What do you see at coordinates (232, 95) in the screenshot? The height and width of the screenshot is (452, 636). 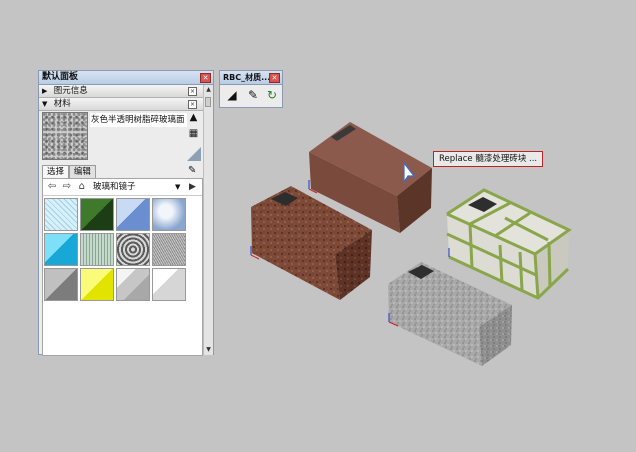 I see `paint-bucket-icon: ◢` at bounding box center [232, 95].